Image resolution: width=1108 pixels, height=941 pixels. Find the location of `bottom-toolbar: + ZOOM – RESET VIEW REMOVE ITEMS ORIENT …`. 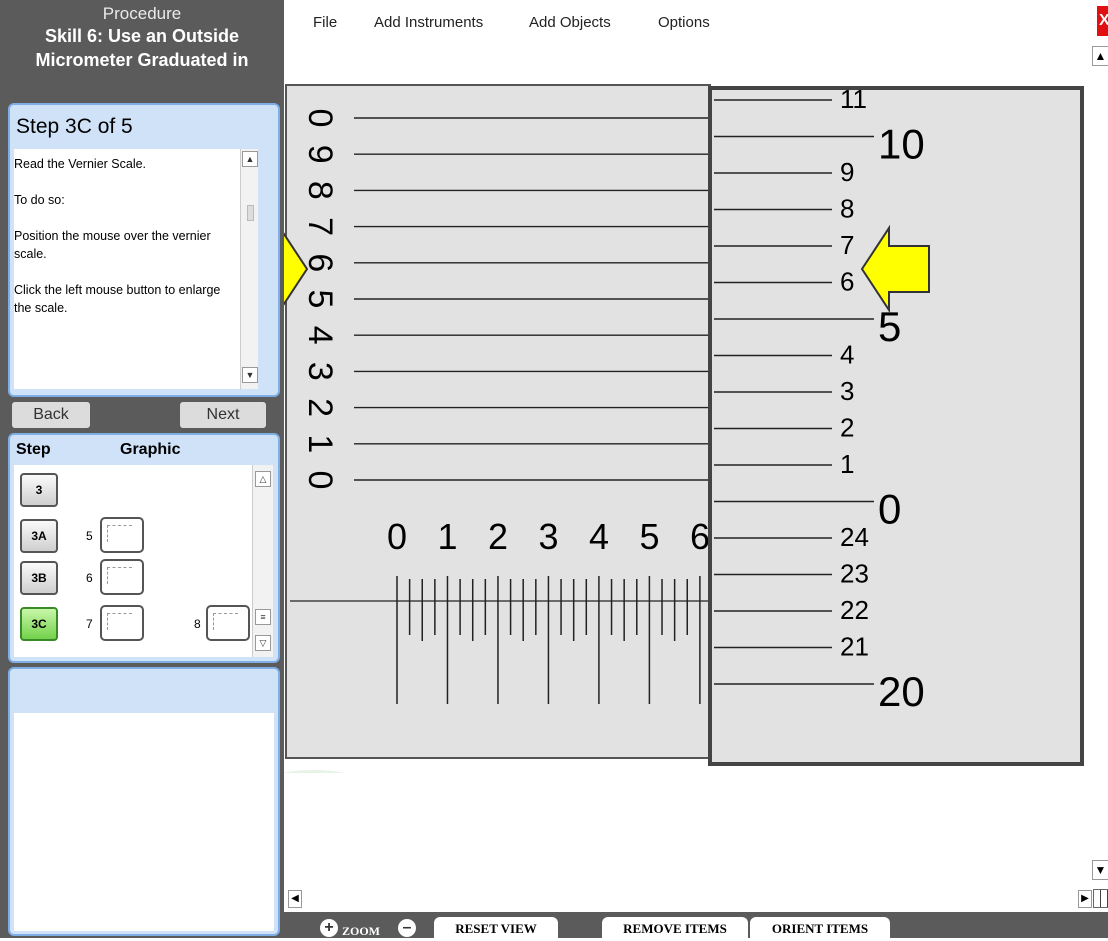

bottom-toolbar: + ZOOM – RESET VIEW REMOVE ITEMS ORIENT … is located at coordinates (696, 925).